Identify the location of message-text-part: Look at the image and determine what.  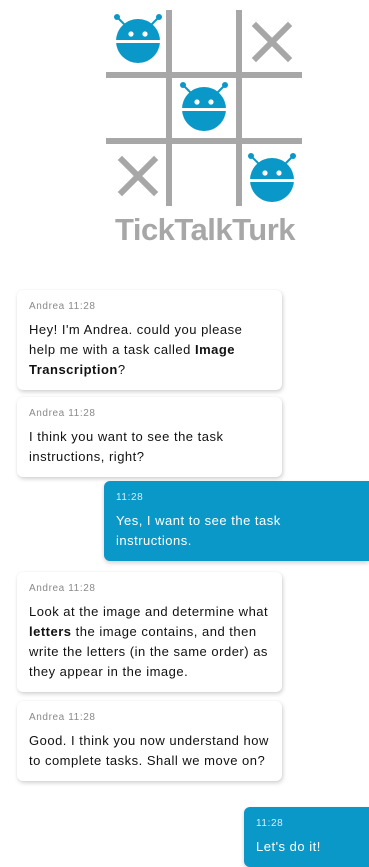
(149, 611).